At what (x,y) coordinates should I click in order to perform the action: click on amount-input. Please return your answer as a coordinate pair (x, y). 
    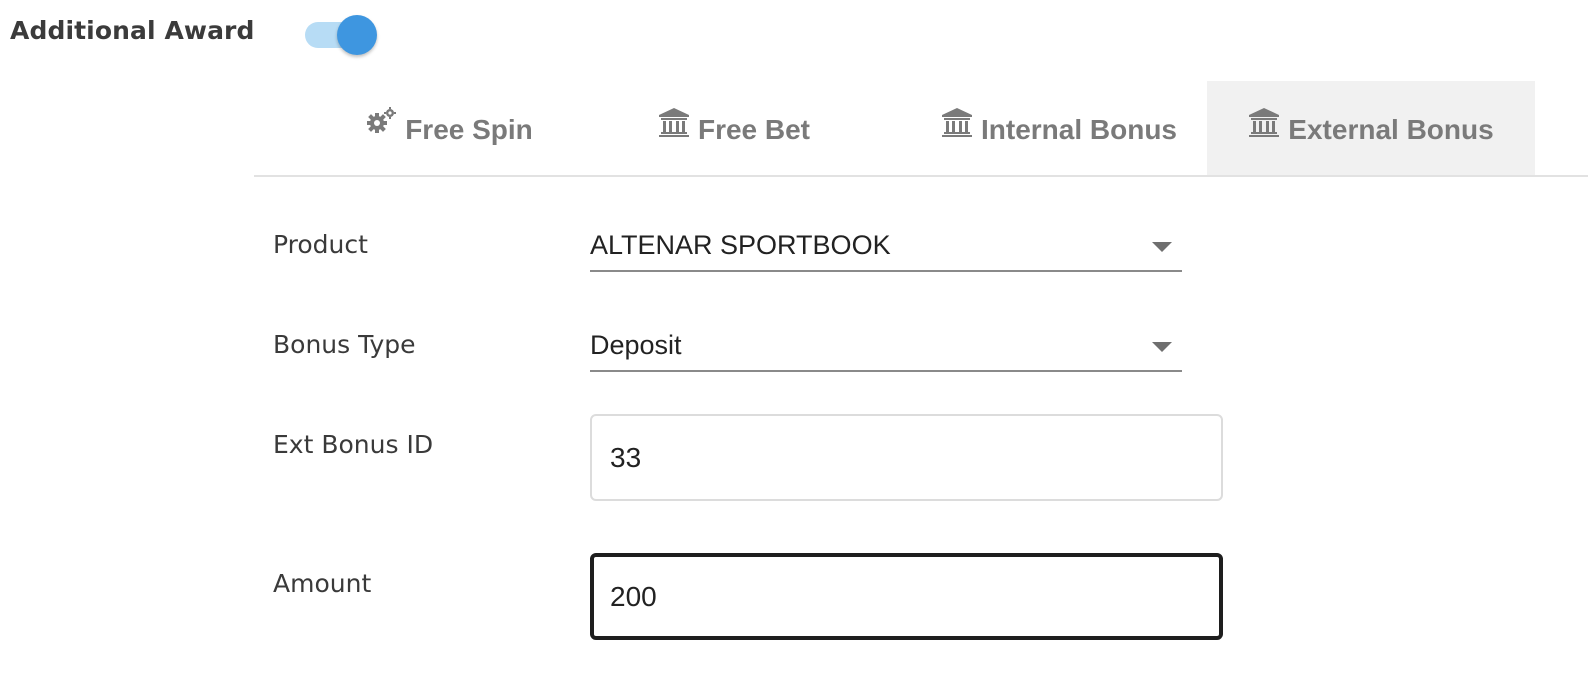
    Looking at the image, I should click on (906, 596).